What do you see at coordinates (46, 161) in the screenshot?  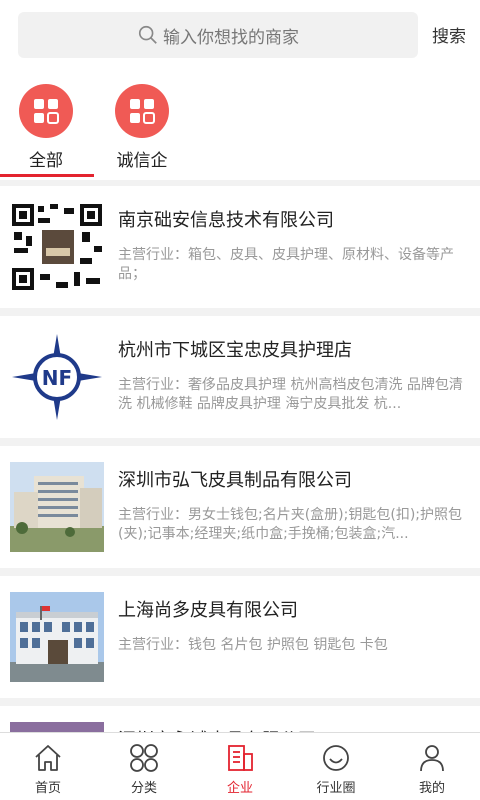 I see `category-label: 全部` at bounding box center [46, 161].